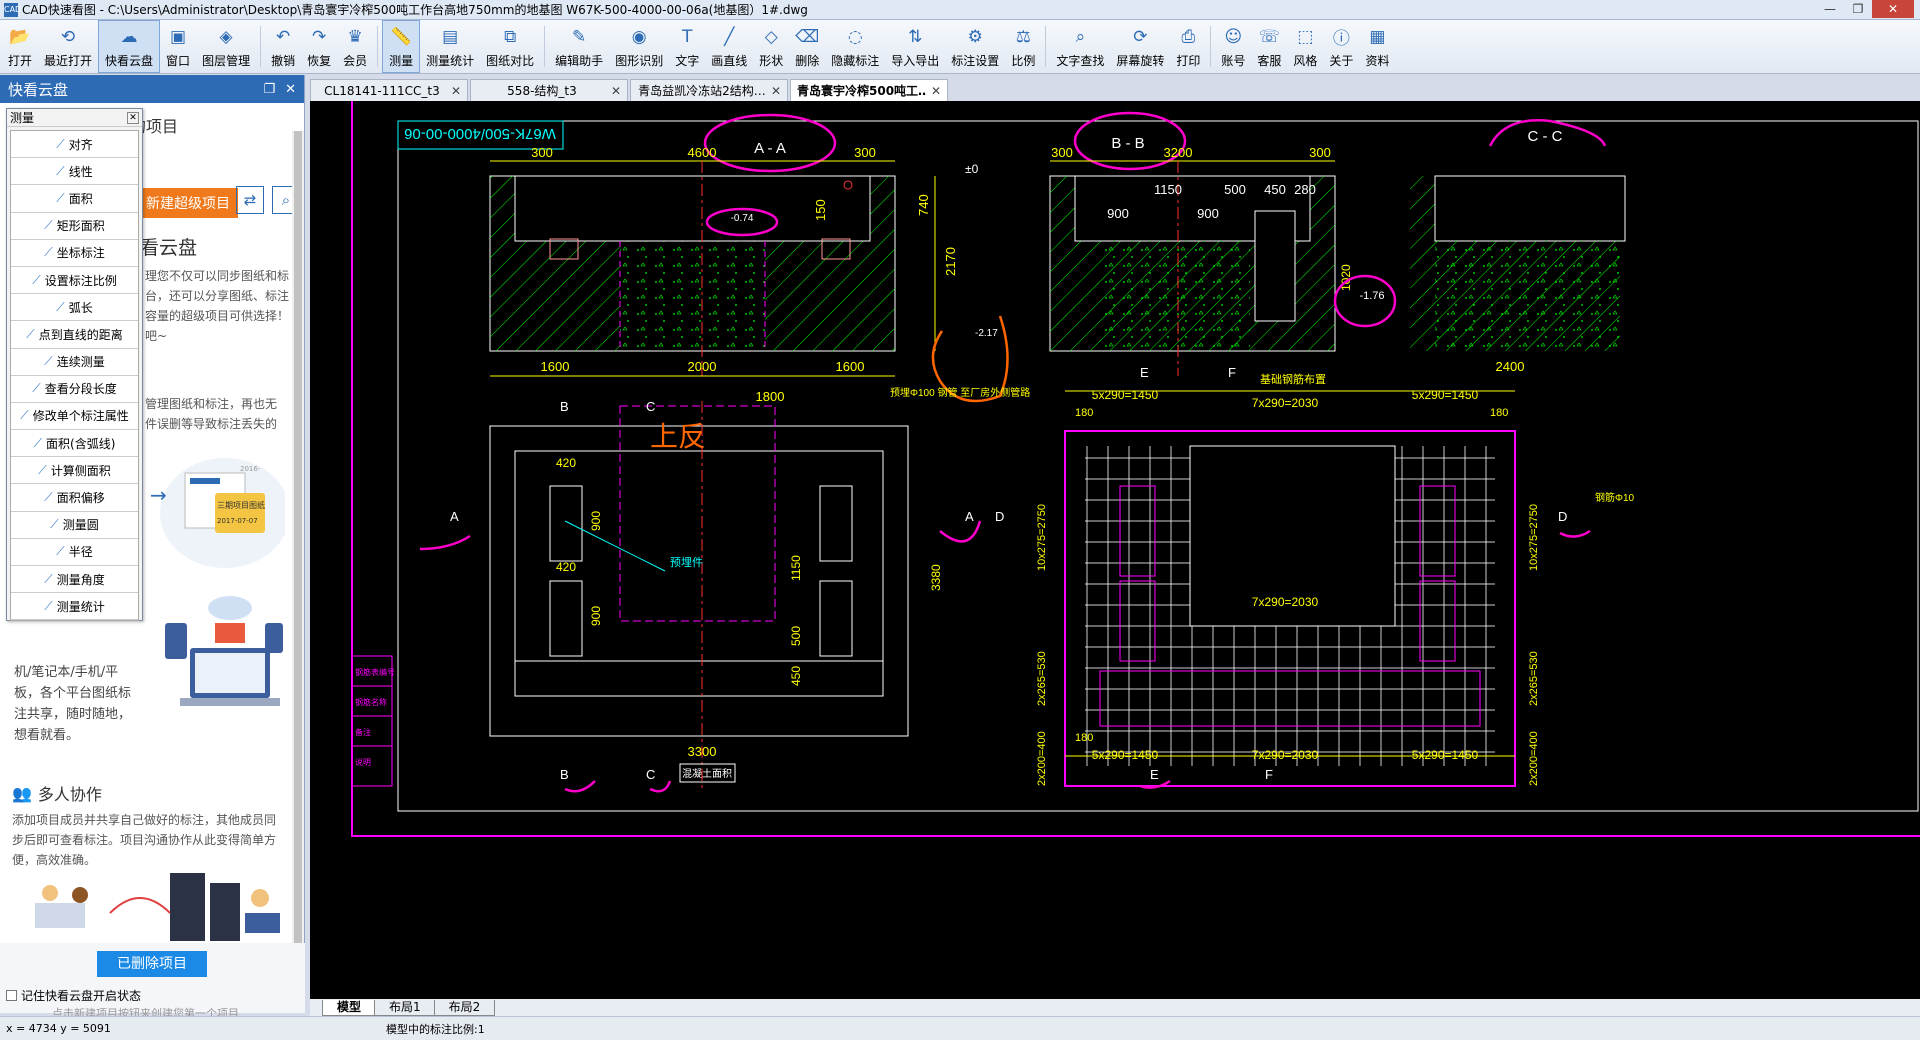  Describe the element at coordinates (915, 46) in the screenshot. I see `toolbar-button: ⇅ 导入导出` at that location.